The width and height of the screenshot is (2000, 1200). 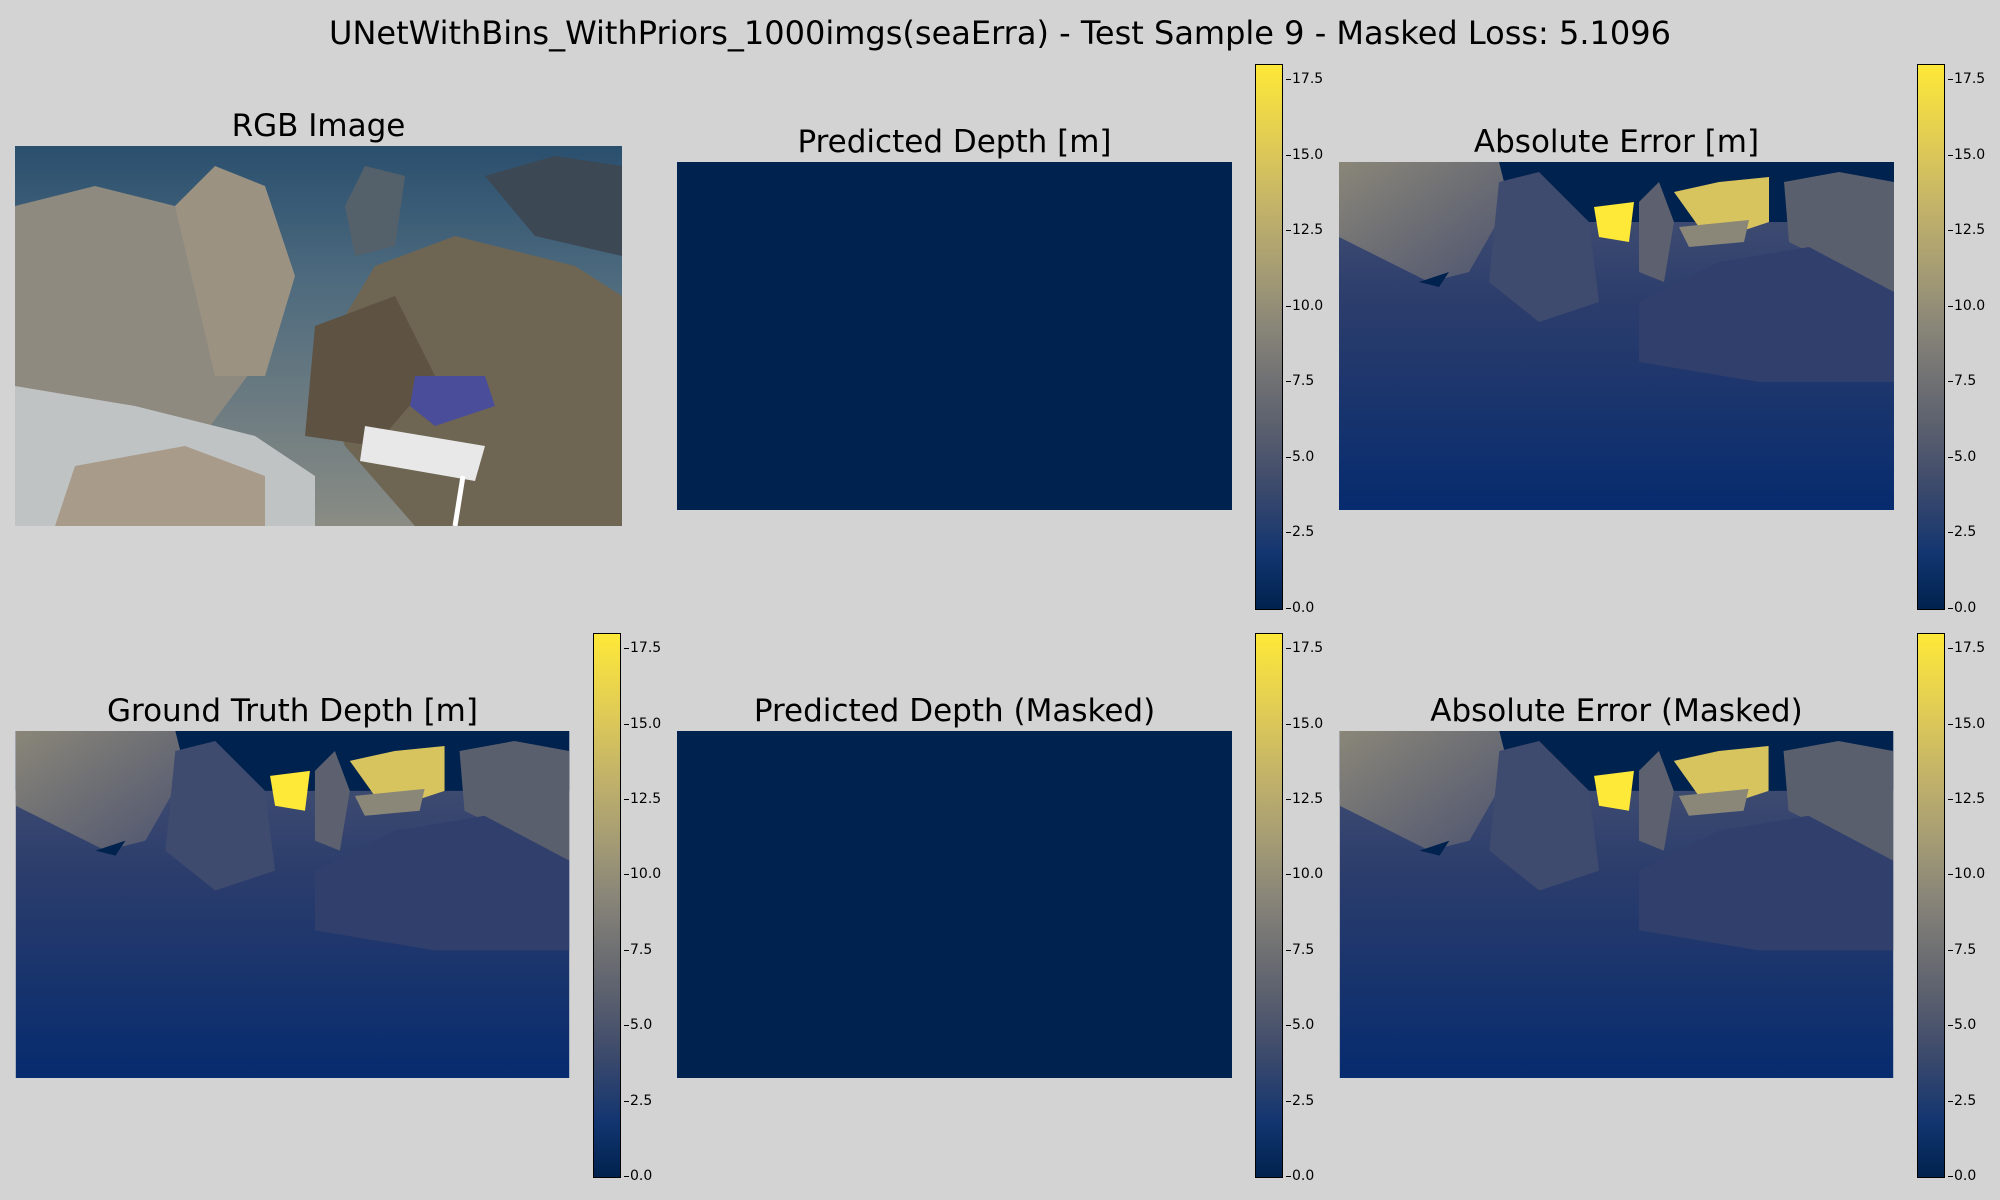 I want to click on absolute-error-map, so click(x=1616, y=336).